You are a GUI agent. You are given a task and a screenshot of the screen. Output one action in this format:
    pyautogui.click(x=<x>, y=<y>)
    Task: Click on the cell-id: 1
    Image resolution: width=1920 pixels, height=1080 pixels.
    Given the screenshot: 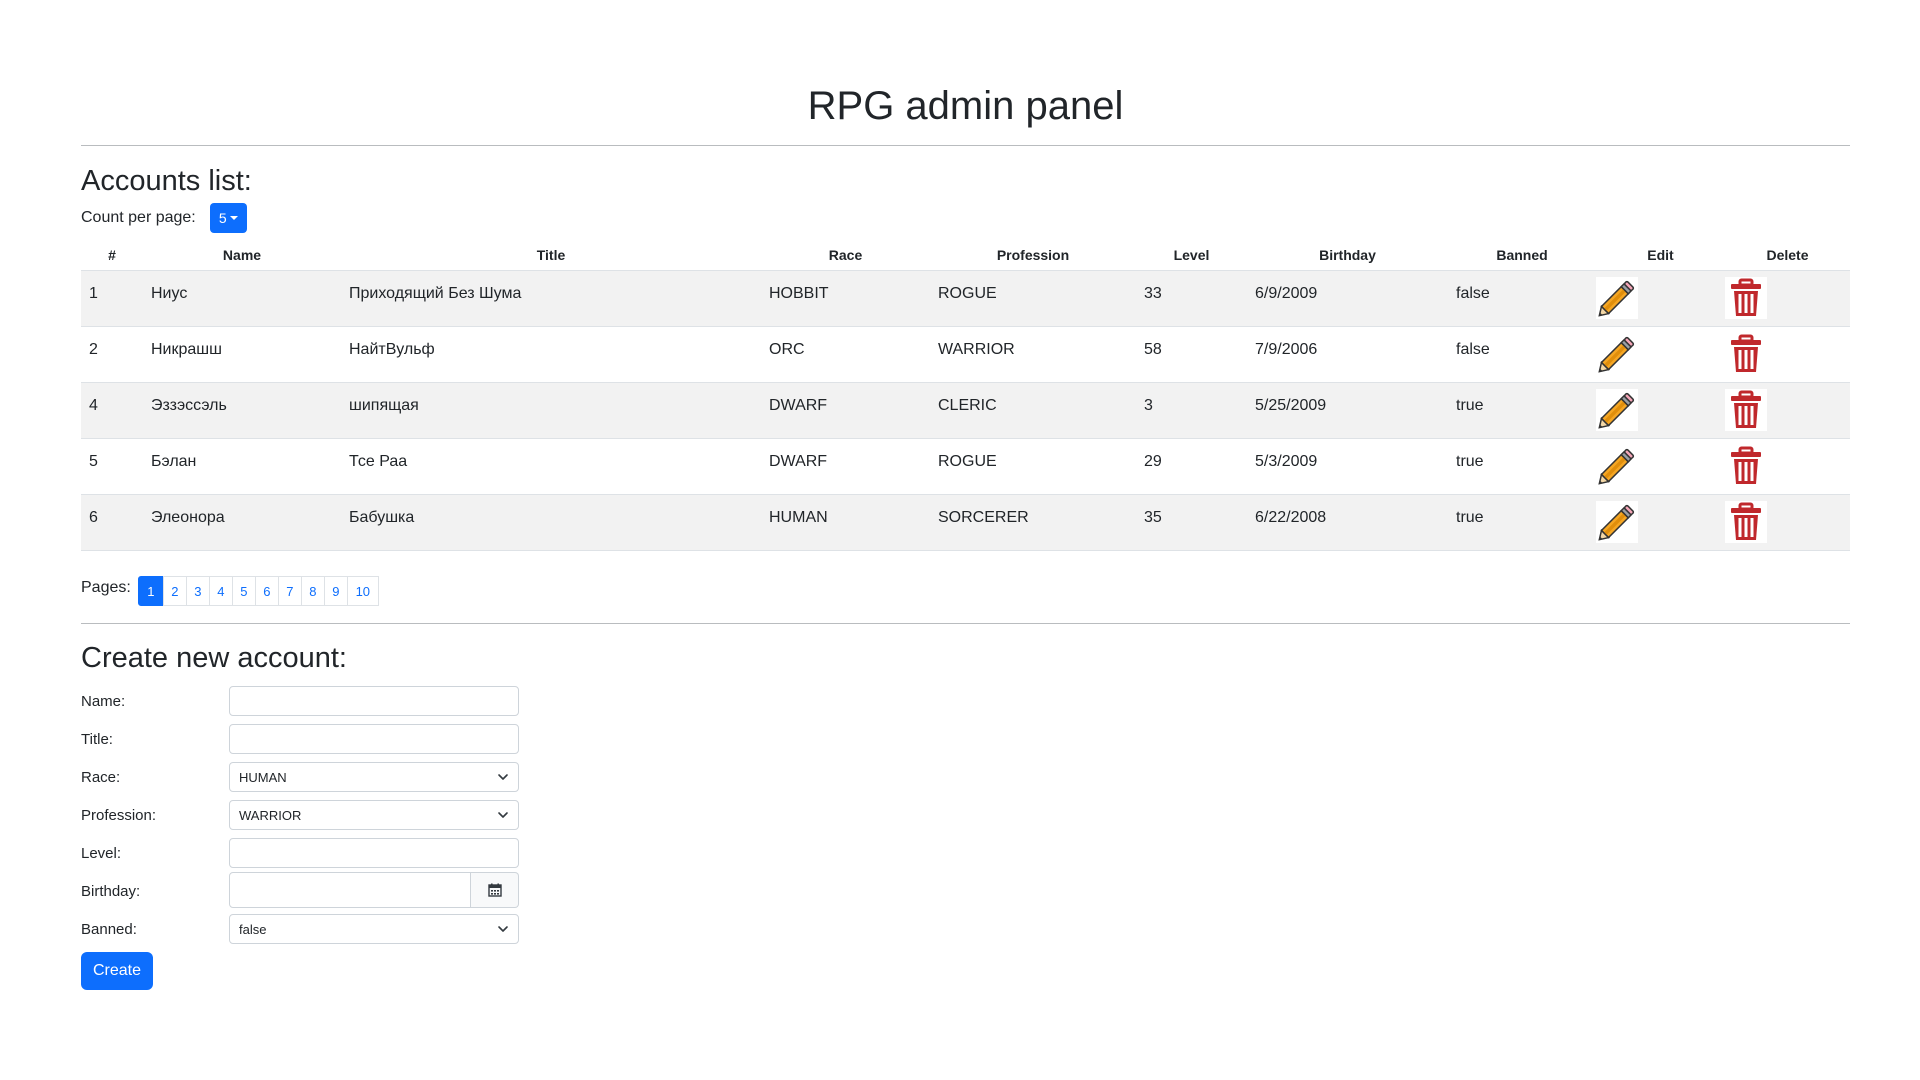 What is the action you would take?
    pyautogui.click(x=112, y=298)
    